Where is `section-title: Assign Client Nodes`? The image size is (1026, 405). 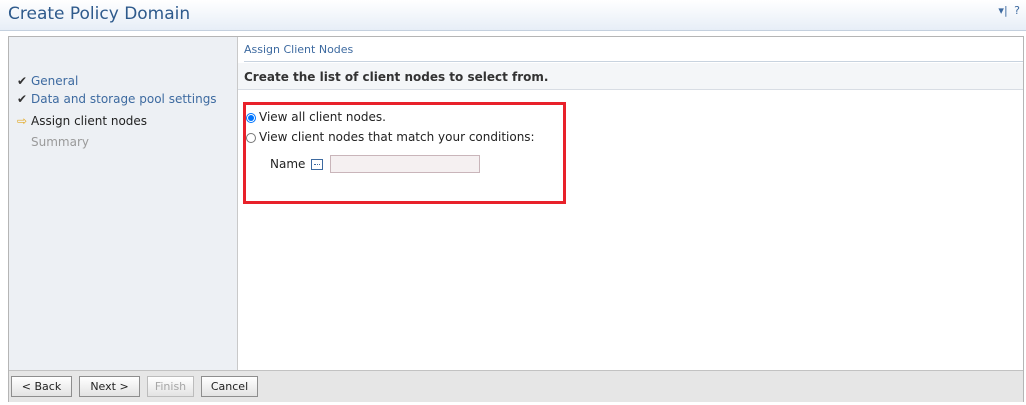
section-title: Assign Client Nodes is located at coordinates (299, 49).